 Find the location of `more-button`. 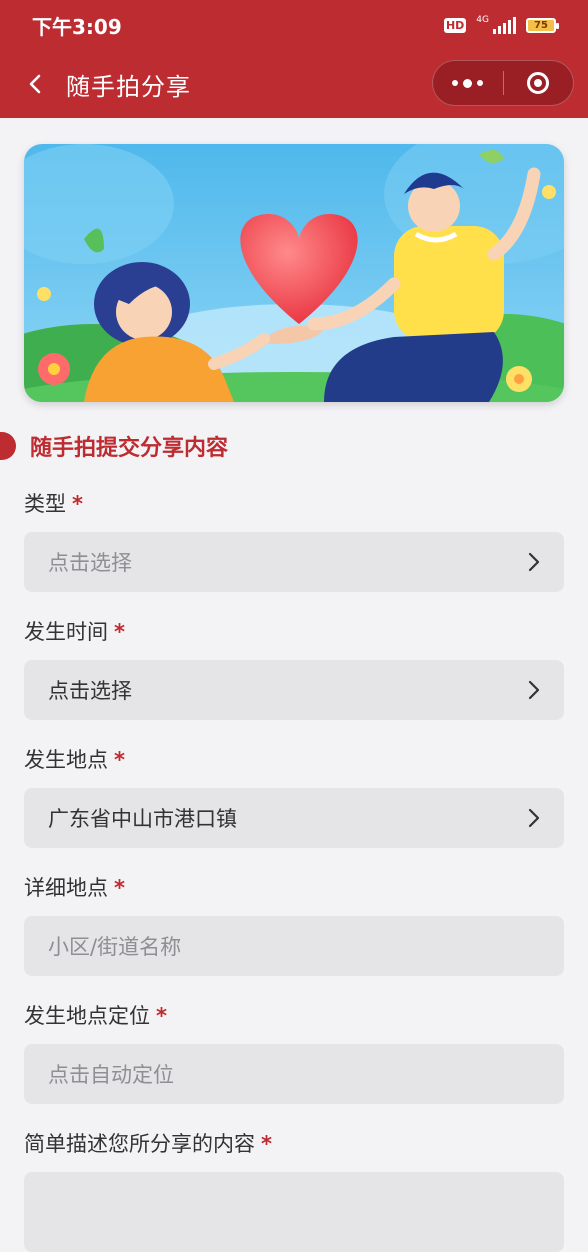

more-button is located at coordinates (468, 83).